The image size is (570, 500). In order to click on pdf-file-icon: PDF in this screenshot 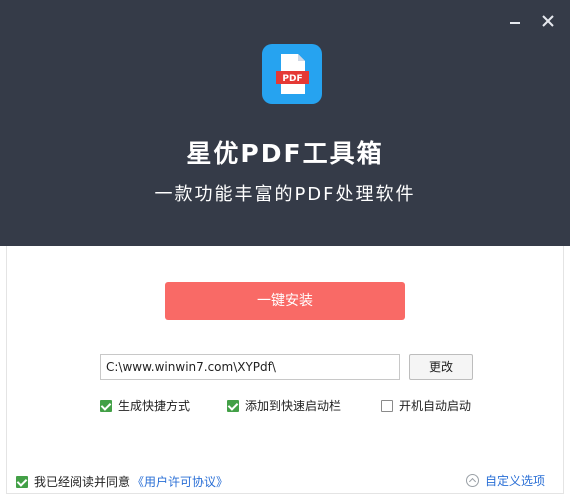, I will do `click(292, 74)`.